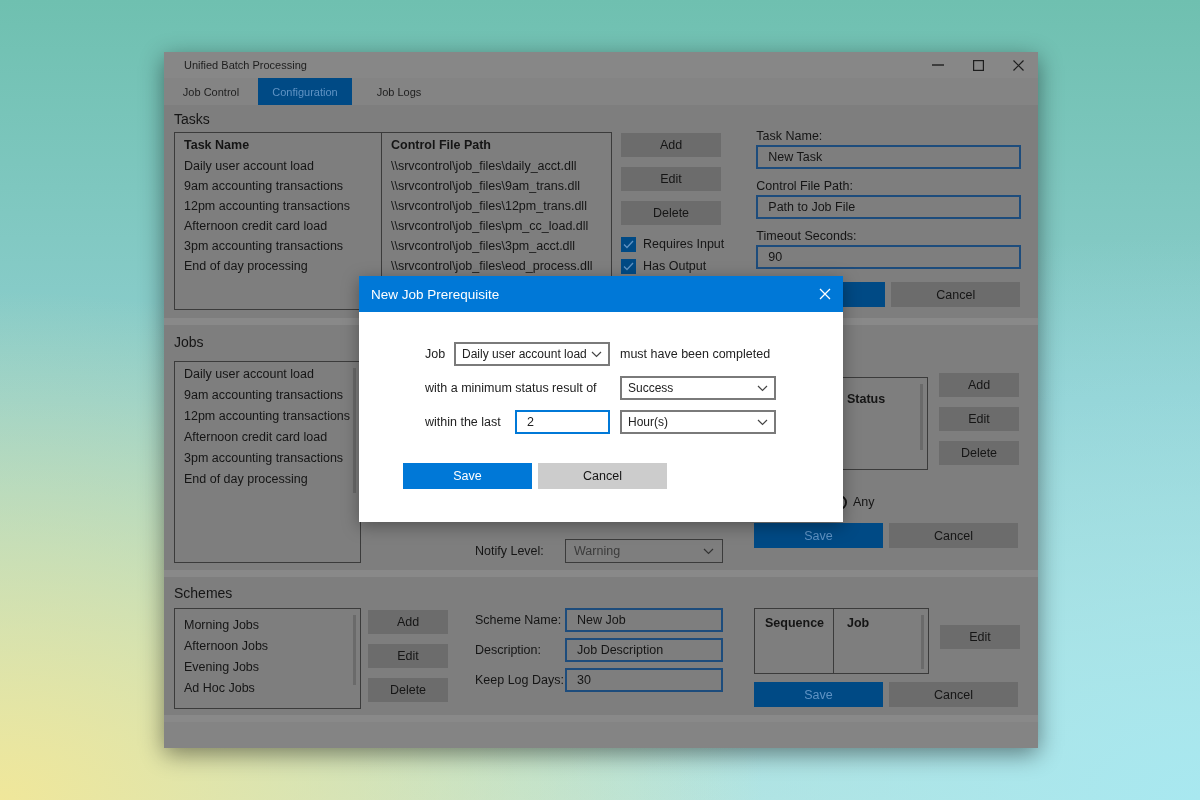 The width and height of the screenshot is (1200, 800). What do you see at coordinates (675, 266) in the screenshot?
I see `checkbox-label: Has Output` at bounding box center [675, 266].